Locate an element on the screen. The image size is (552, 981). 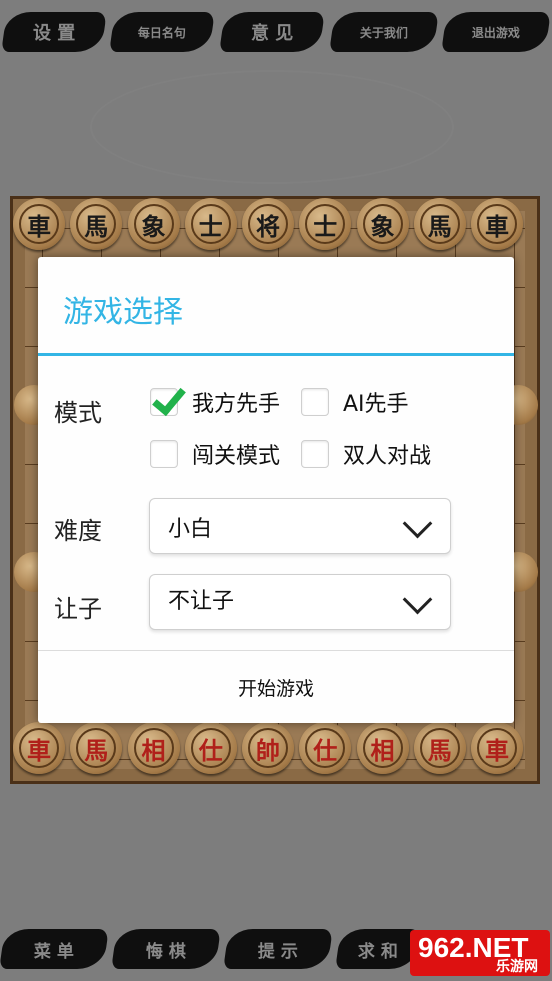
hint-button: 提 示 is located at coordinates (278, 949).